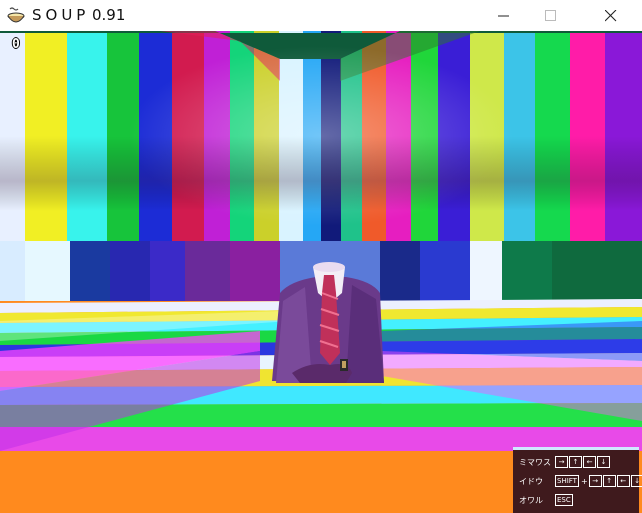 Image resolution: width=642 pixels, height=513 pixels. Describe the element at coordinates (564, 500) in the screenshot. I see `key-esc: ESC` at that location.